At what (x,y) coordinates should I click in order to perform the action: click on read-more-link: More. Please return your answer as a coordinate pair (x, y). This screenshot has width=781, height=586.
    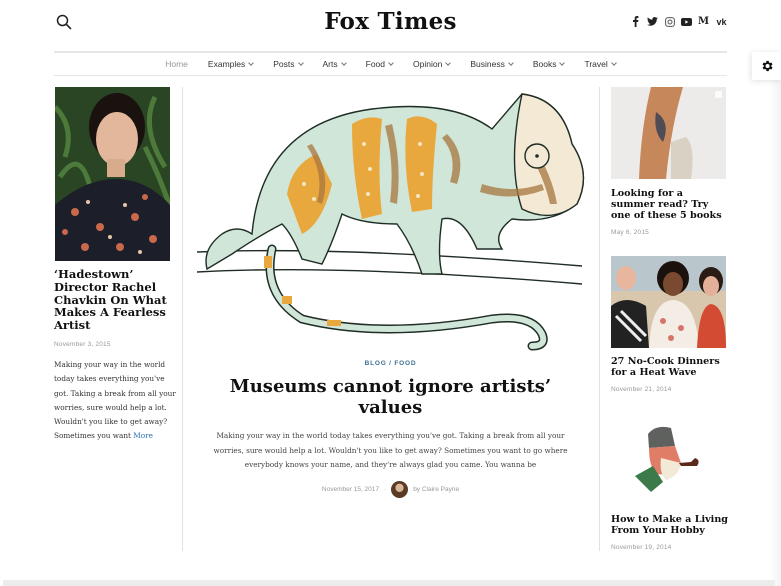
    Looking at the image, I should click on (143, 435).